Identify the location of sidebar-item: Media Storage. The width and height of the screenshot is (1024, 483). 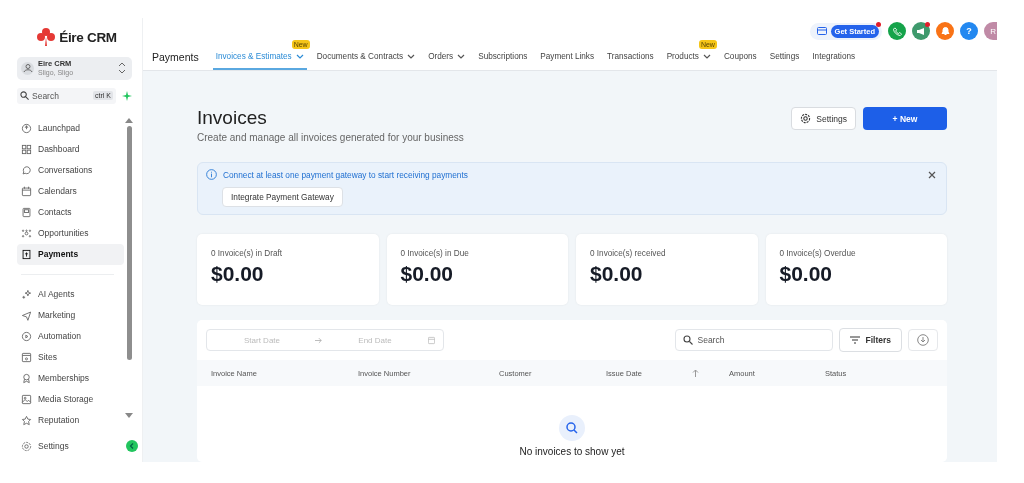
(70, 399).